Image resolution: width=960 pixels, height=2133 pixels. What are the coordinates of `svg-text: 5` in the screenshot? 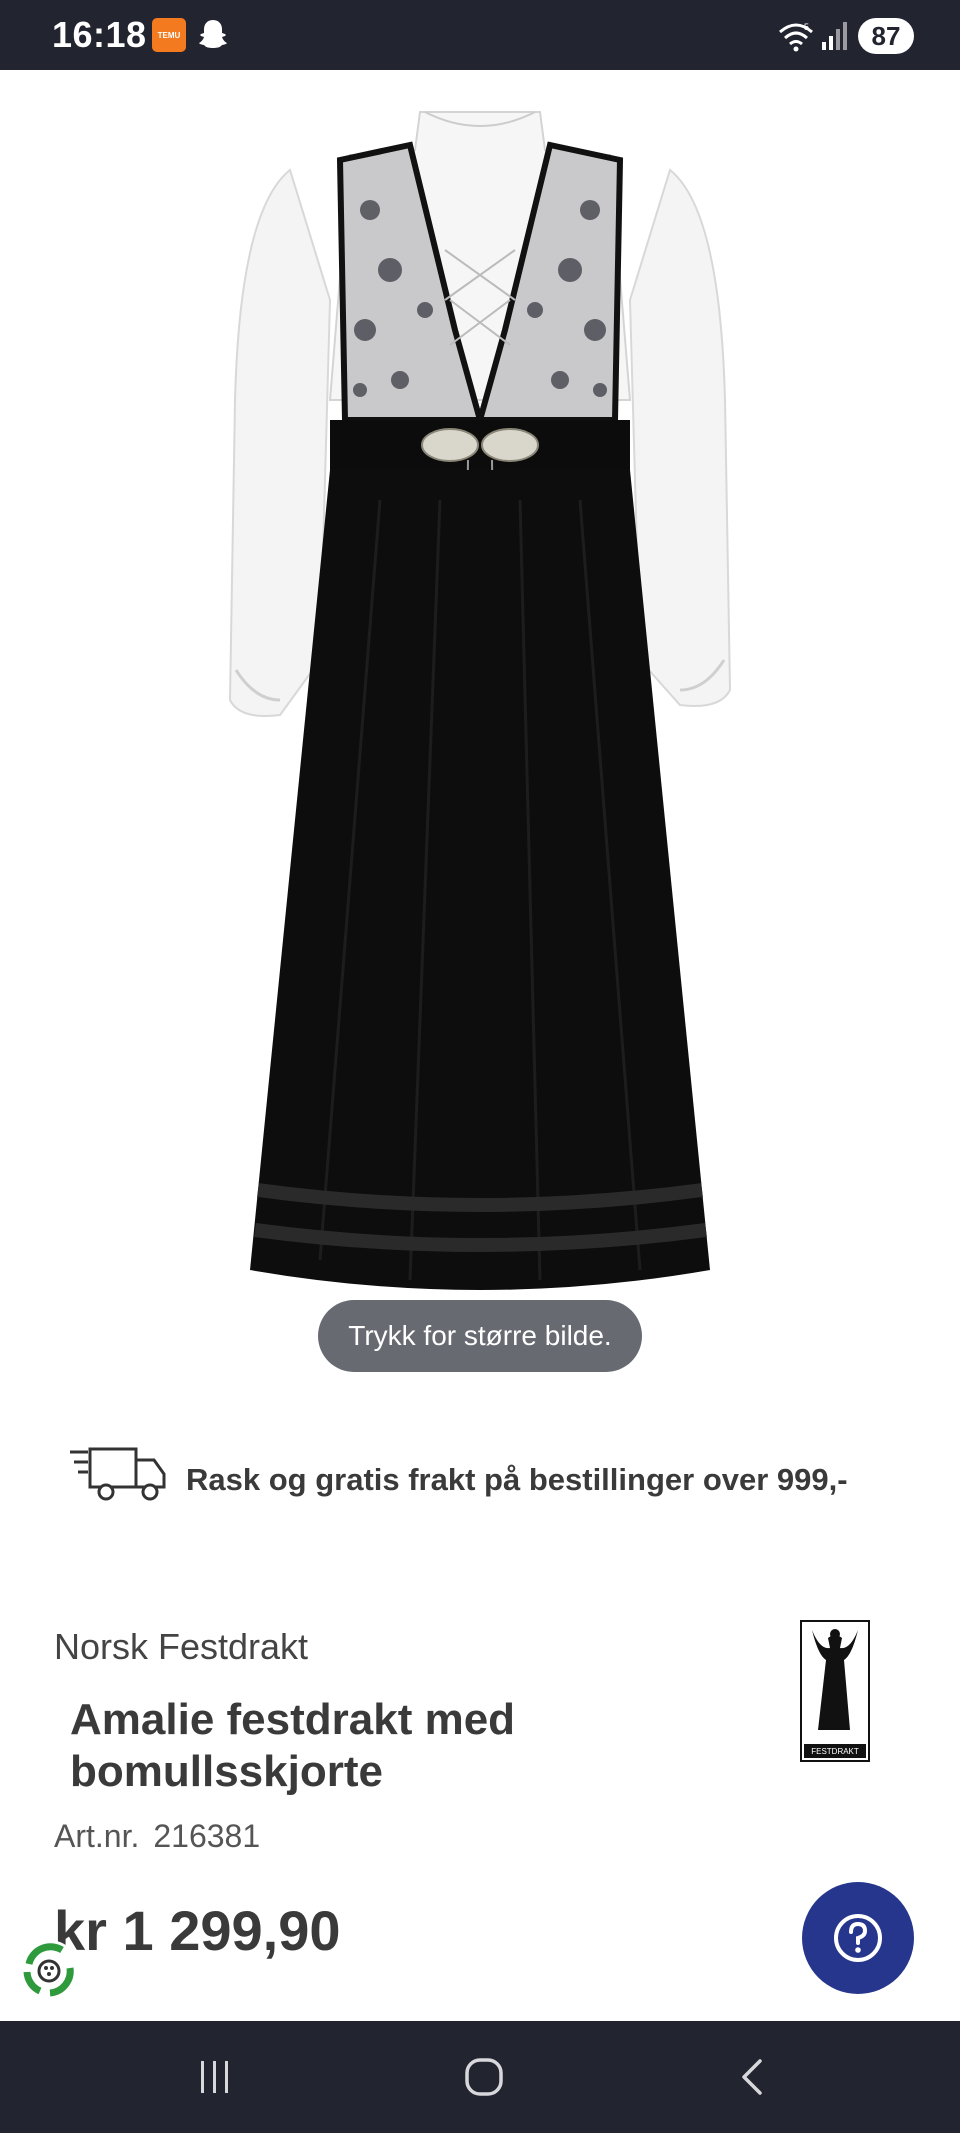 It's located at (806, 27).